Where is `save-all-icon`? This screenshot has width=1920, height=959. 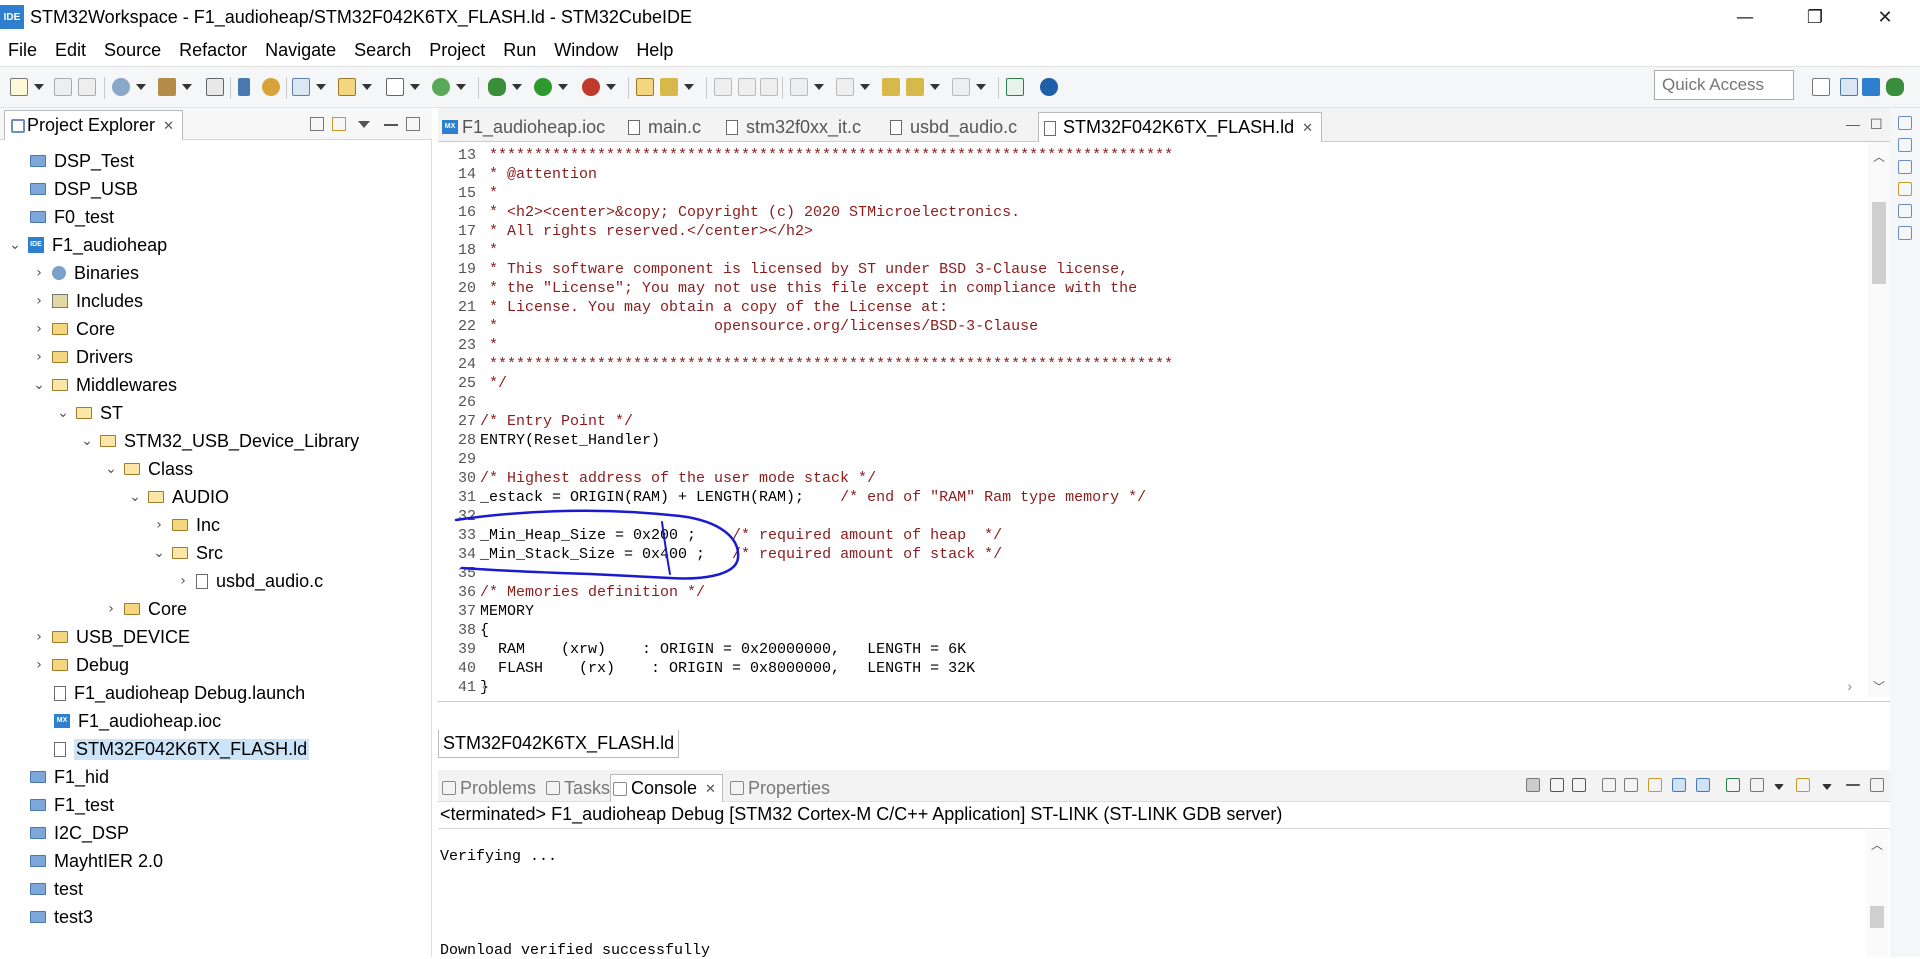
save-all-icon is located at coordinates (87, 87).